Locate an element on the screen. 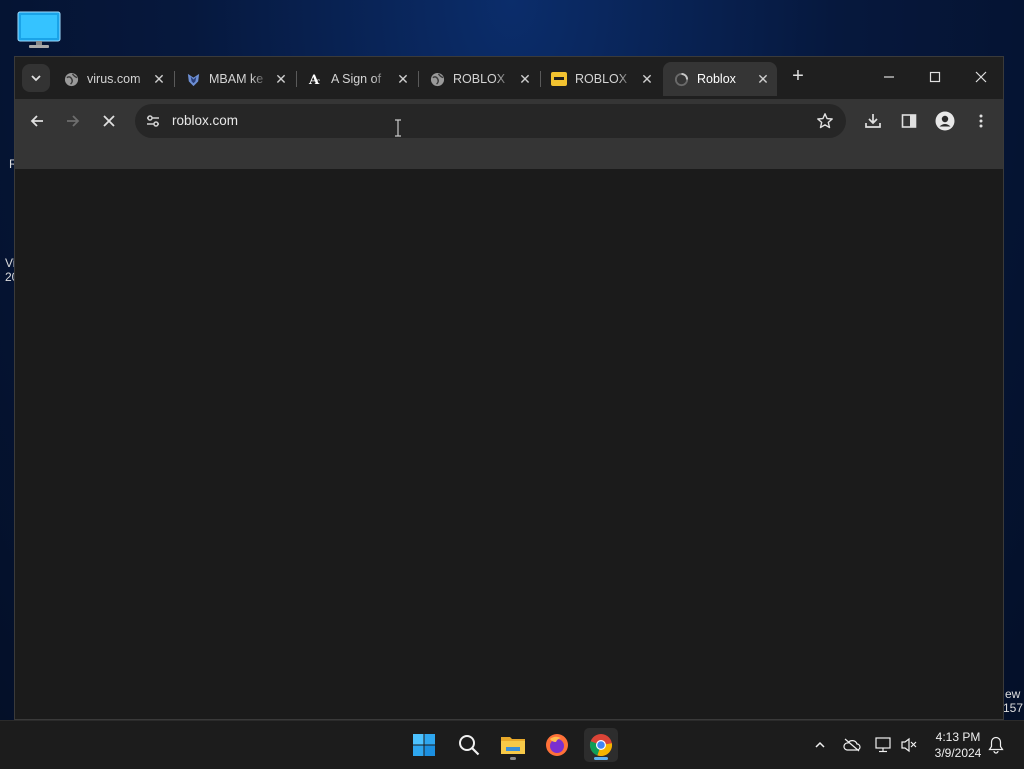  search-button is located at coordinates (469, 745).